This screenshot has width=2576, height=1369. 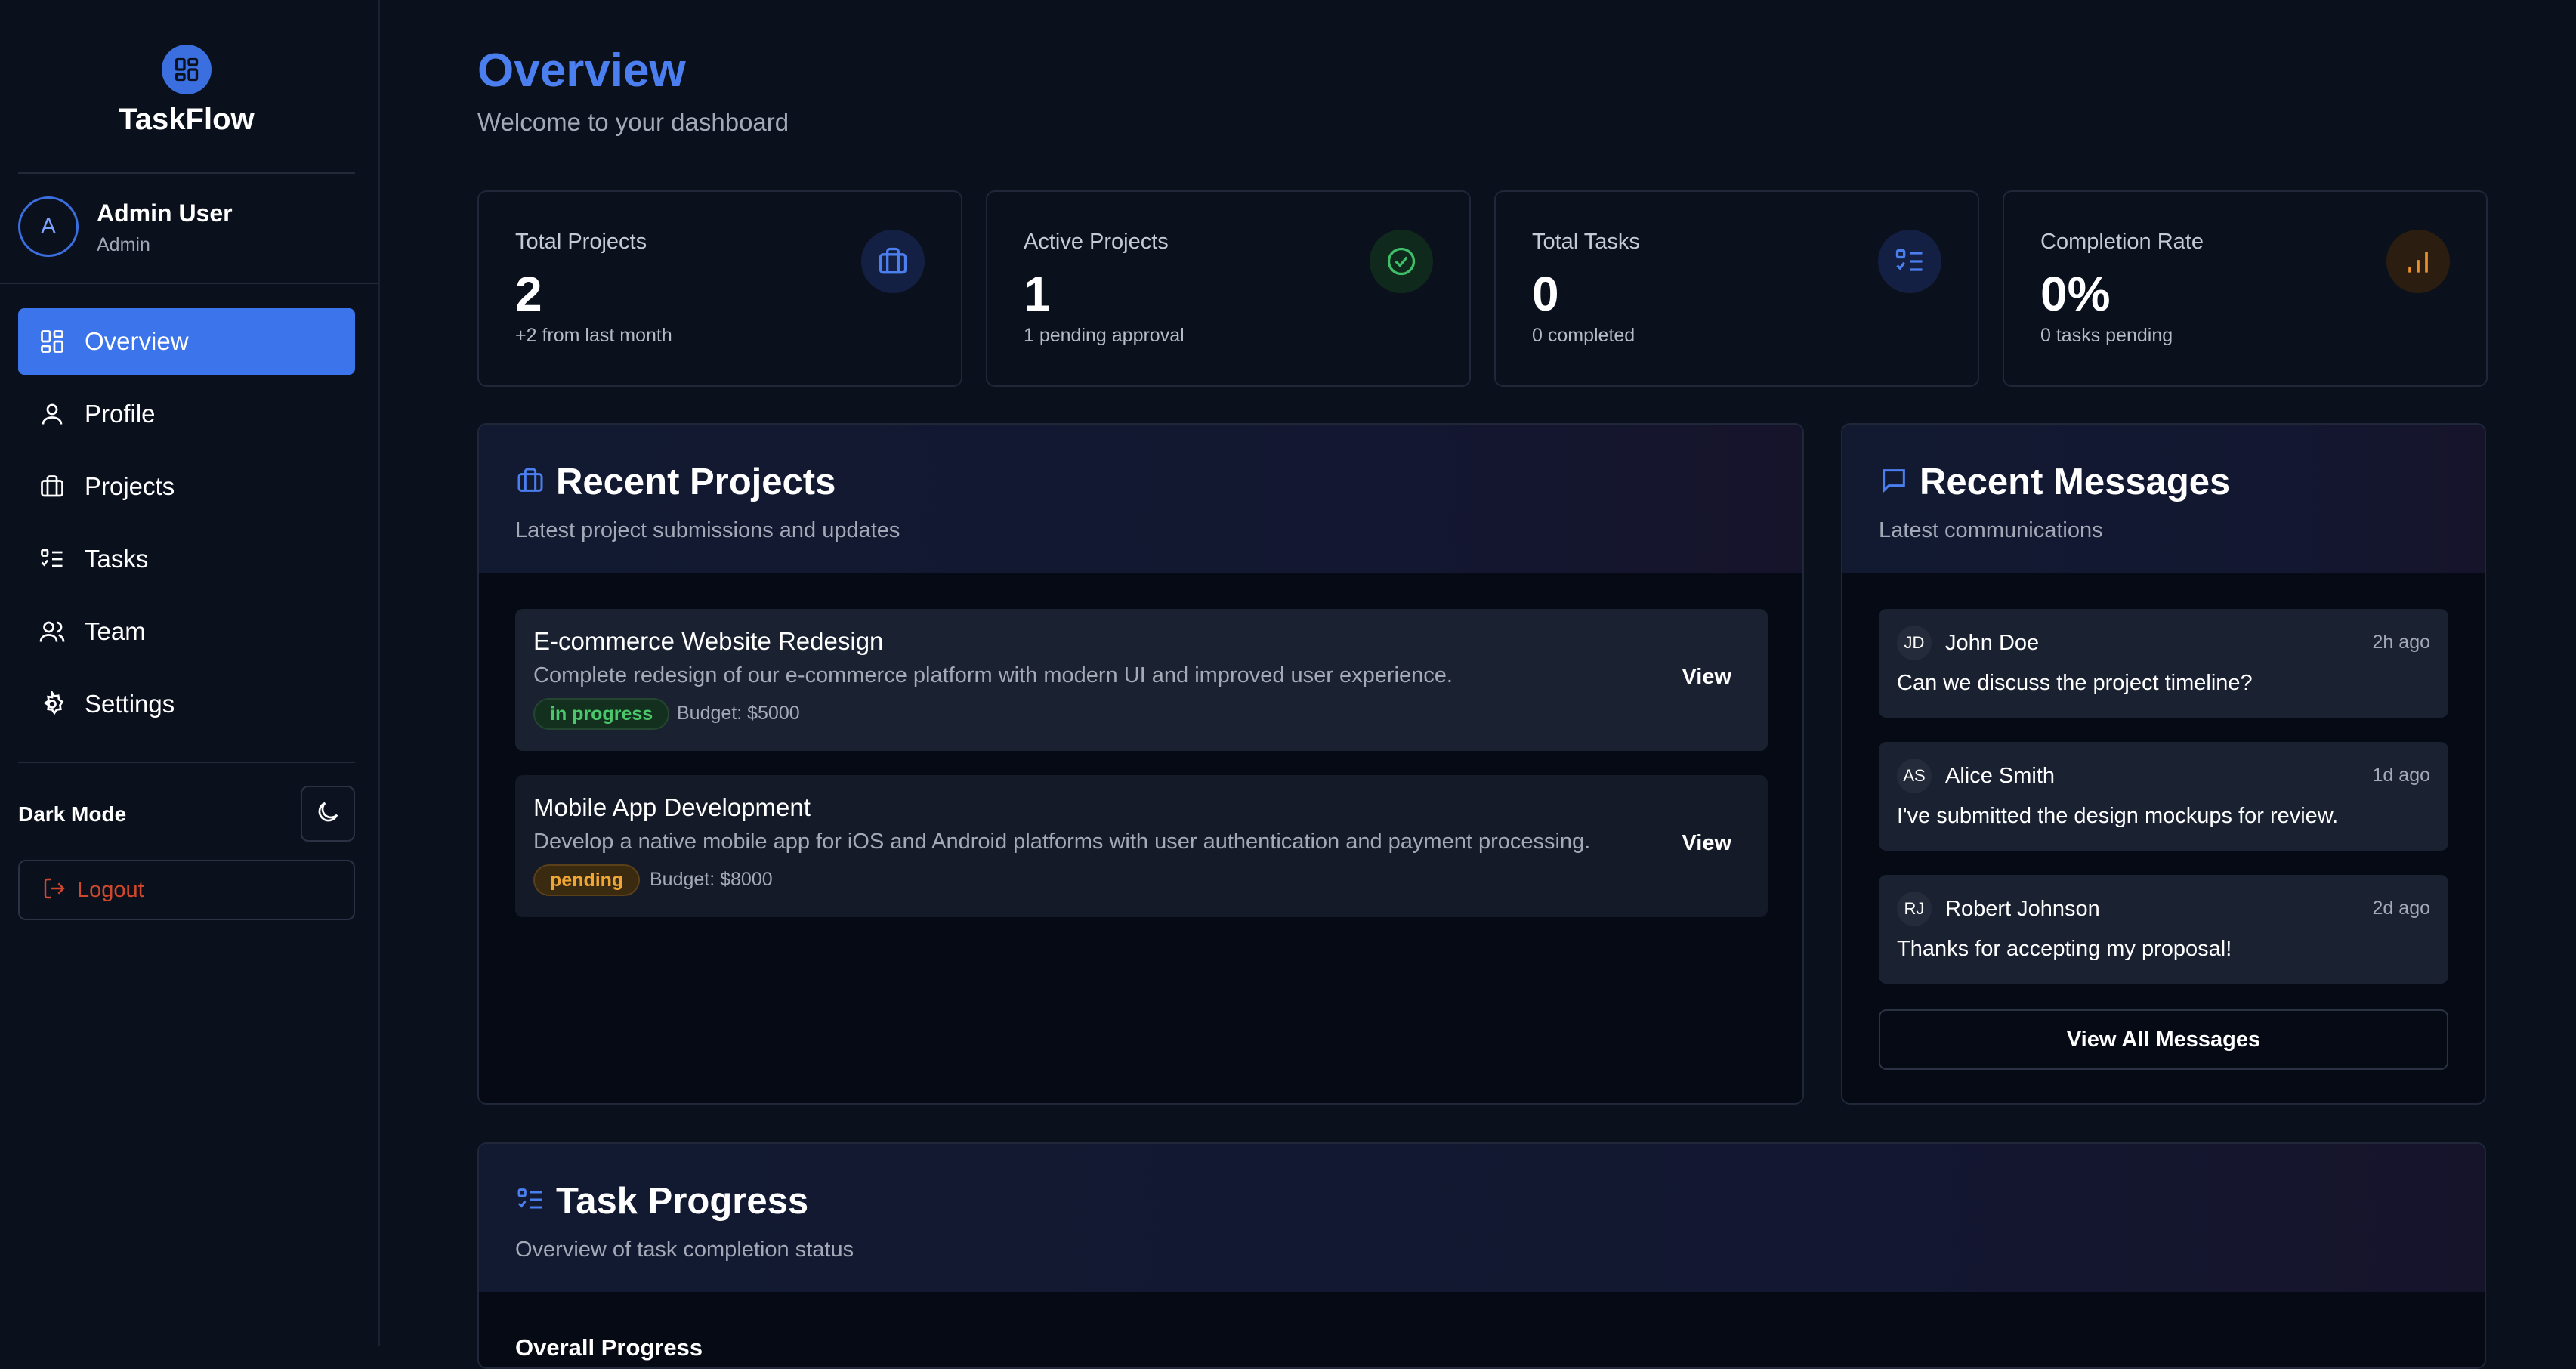 I want to click on card-title-text: Recent Messages, so click(x=2075, y=482).